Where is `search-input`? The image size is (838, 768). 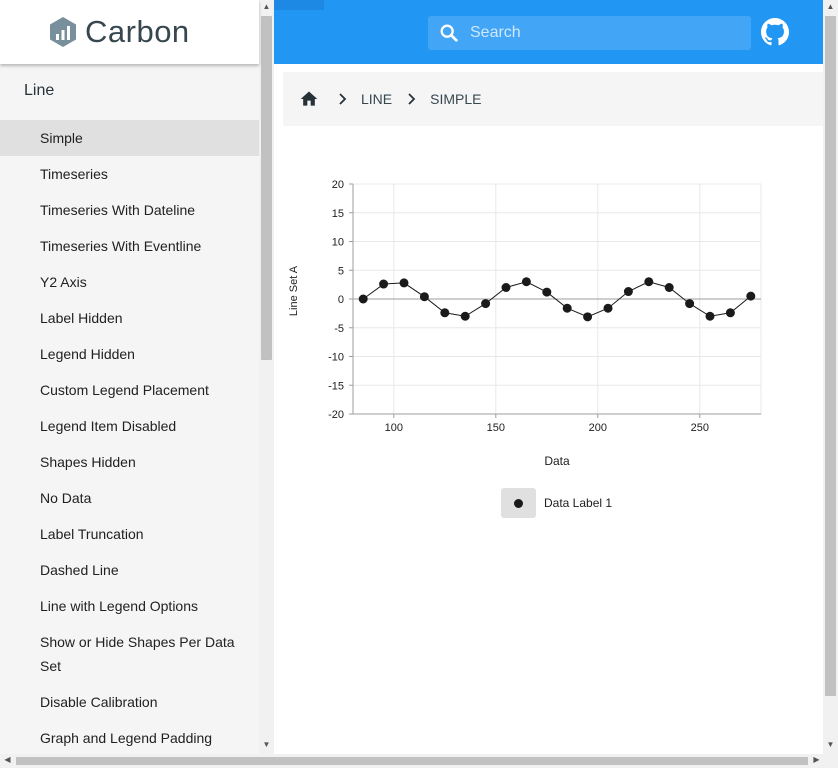 search-input is located at coordinates (600, 33).